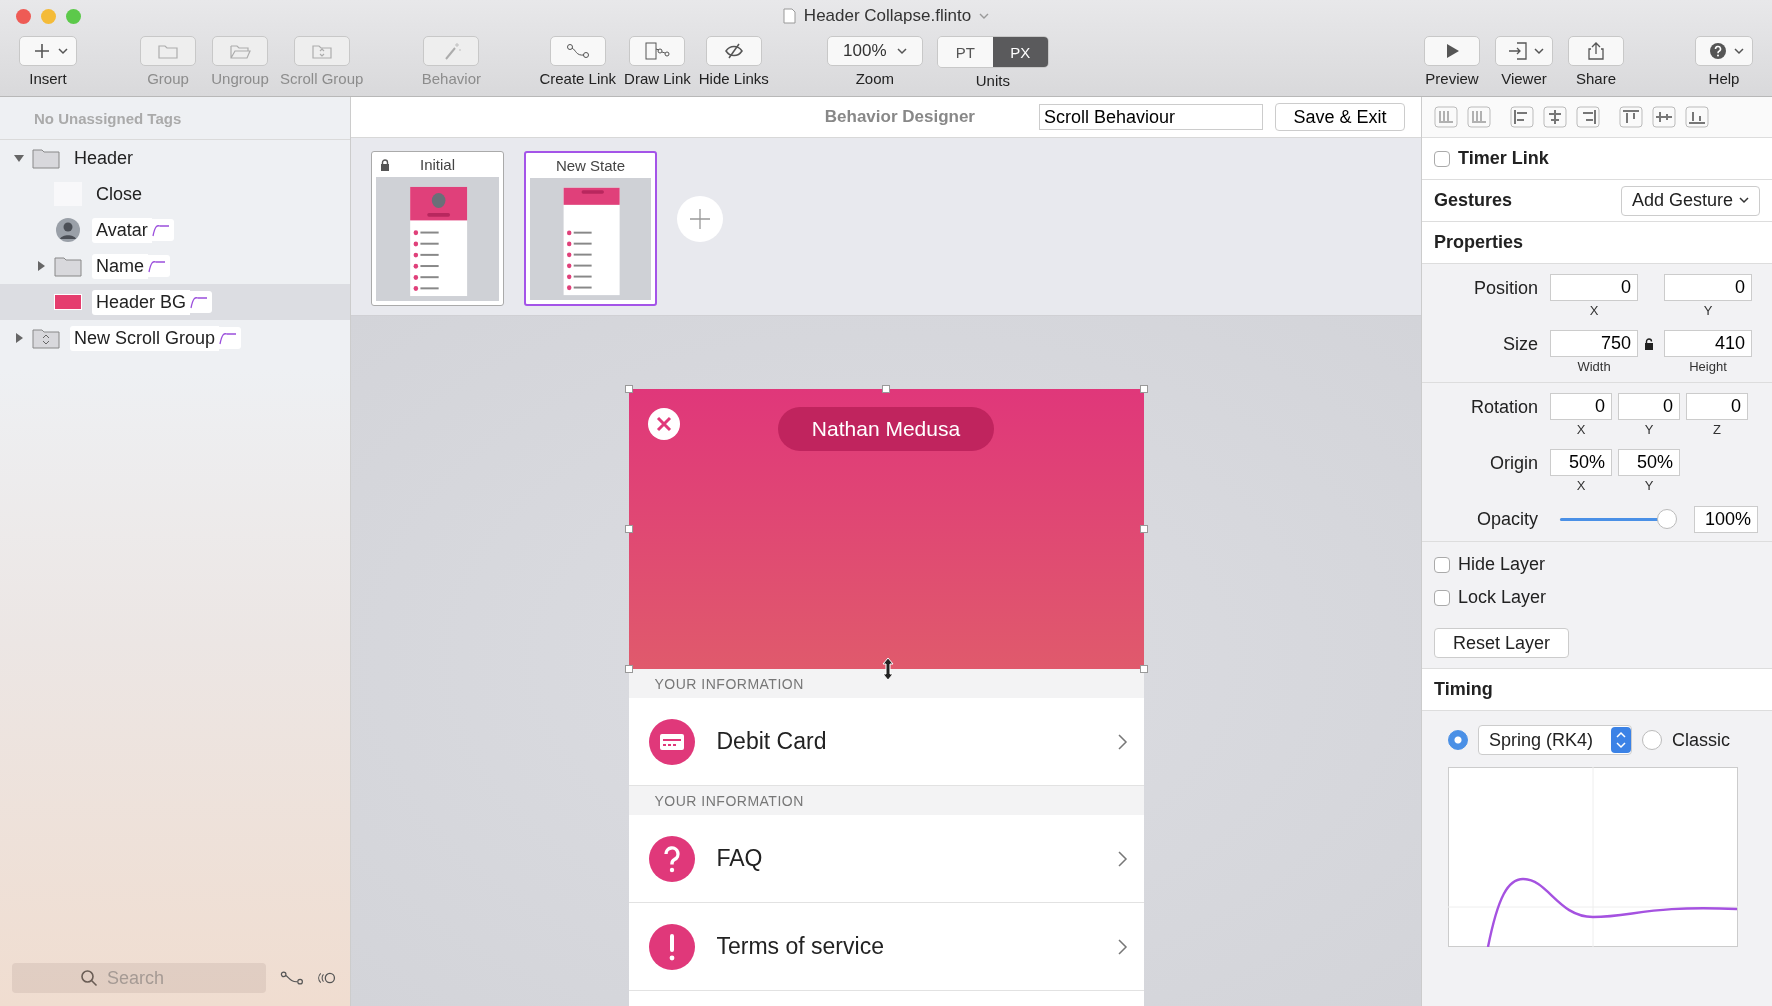 The image size is (1772, 1006). I want to click on list-row: FAQ, so click(886, 859).